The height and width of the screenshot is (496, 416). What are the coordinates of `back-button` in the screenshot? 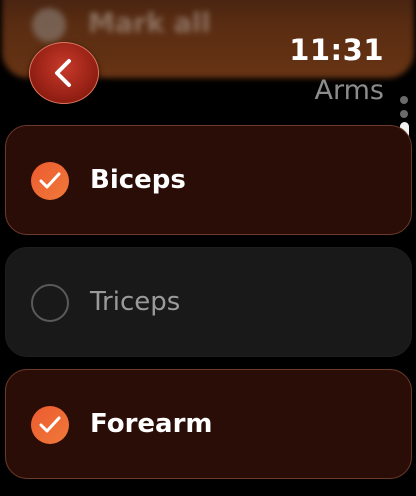 It's located at (64, 73).